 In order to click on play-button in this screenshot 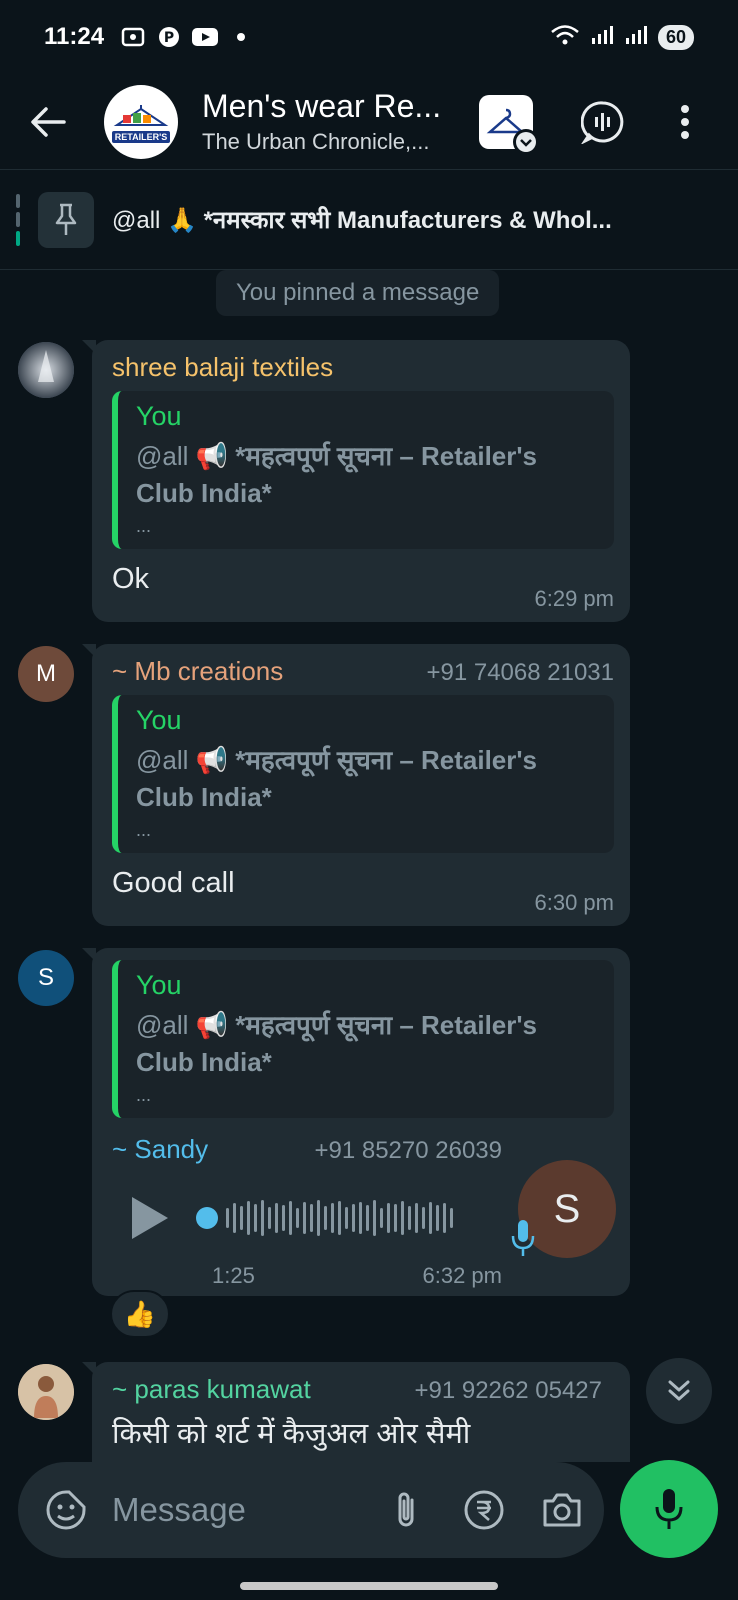, I will do `click(150, 1218)`.